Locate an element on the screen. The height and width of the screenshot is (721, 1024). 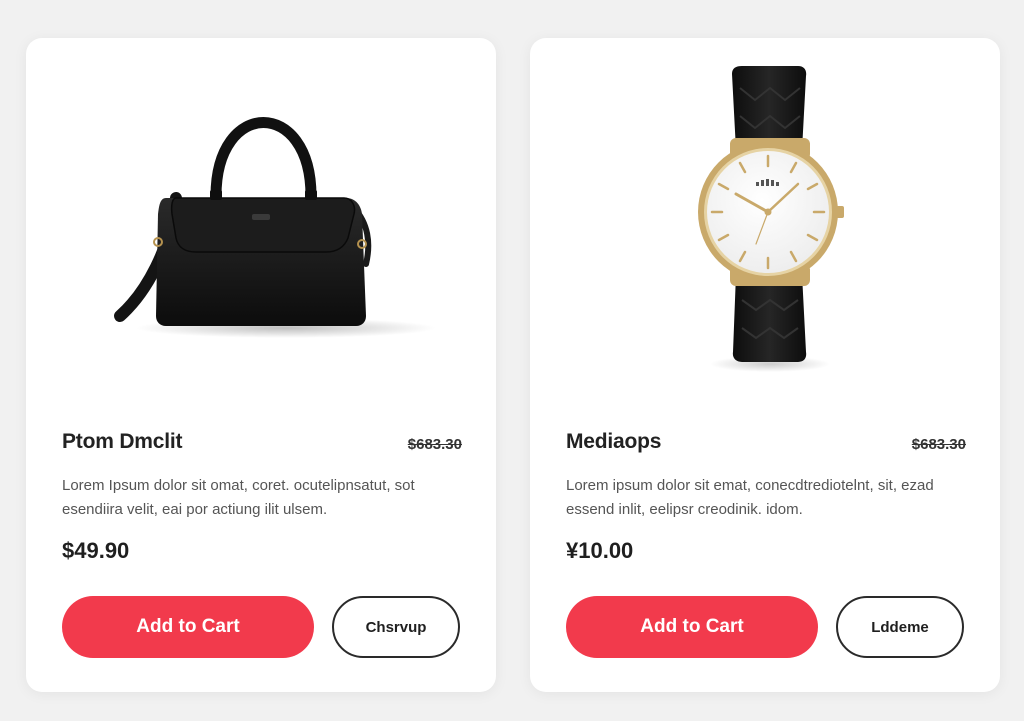
handbag-icon is located at coordinates (275, 227).